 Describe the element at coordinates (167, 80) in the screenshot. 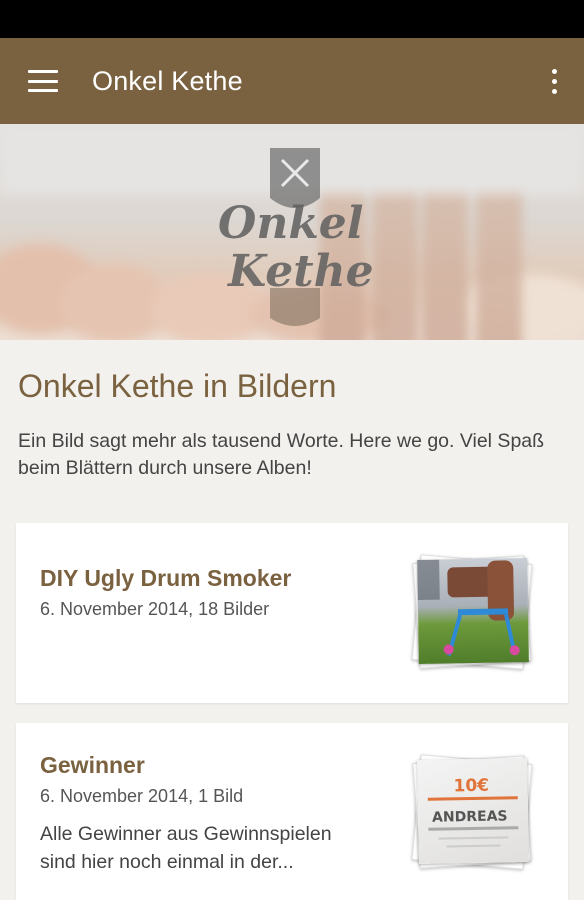

I see `app-title: Onkel Kethe` at that location.